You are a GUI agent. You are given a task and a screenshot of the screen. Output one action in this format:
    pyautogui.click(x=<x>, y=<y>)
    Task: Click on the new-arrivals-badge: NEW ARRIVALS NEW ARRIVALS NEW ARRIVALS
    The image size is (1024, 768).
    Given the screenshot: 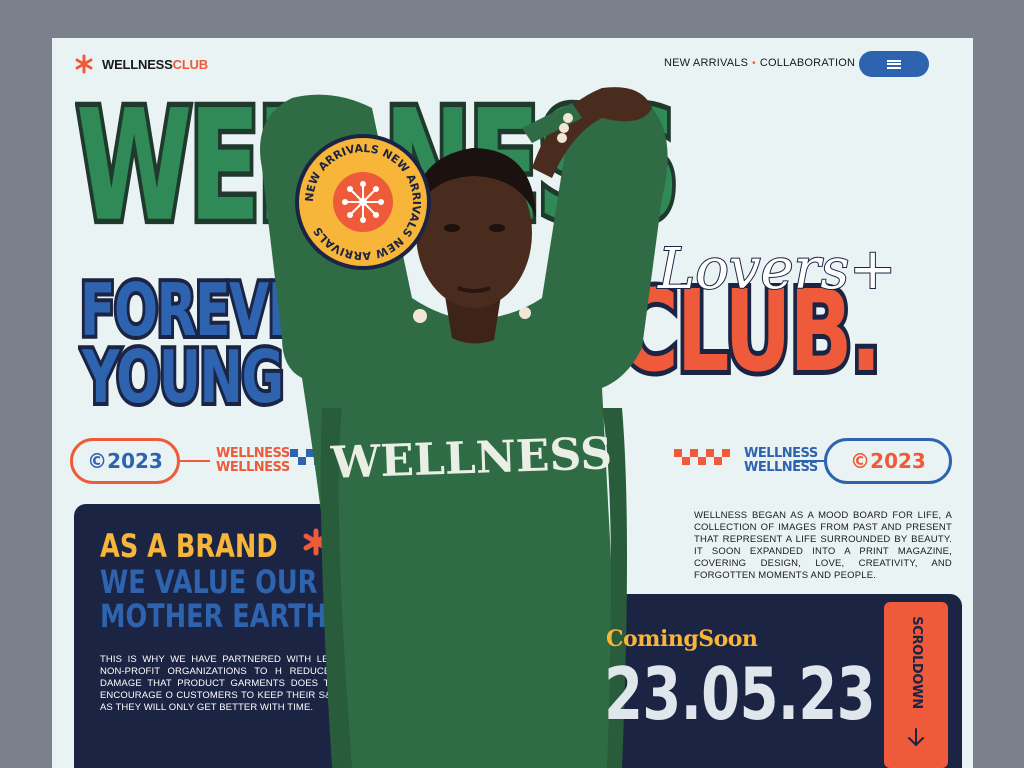 What is the action you would take?
    pyautogui.click(x=363, y=202)
    